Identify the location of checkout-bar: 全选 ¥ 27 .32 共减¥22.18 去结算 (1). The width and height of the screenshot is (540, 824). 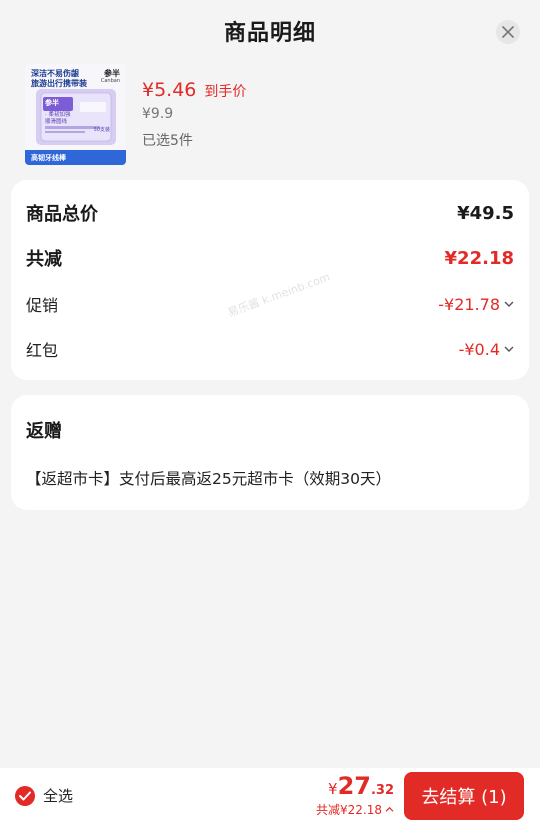
(270, 796).